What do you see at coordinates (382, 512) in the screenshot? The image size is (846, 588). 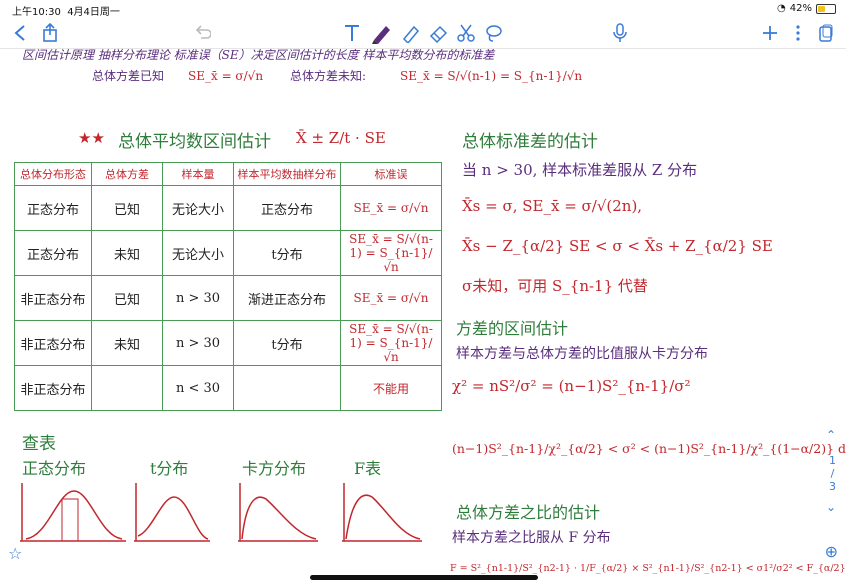 I see `f-curve-sketch` at bounding box center [382, 512].